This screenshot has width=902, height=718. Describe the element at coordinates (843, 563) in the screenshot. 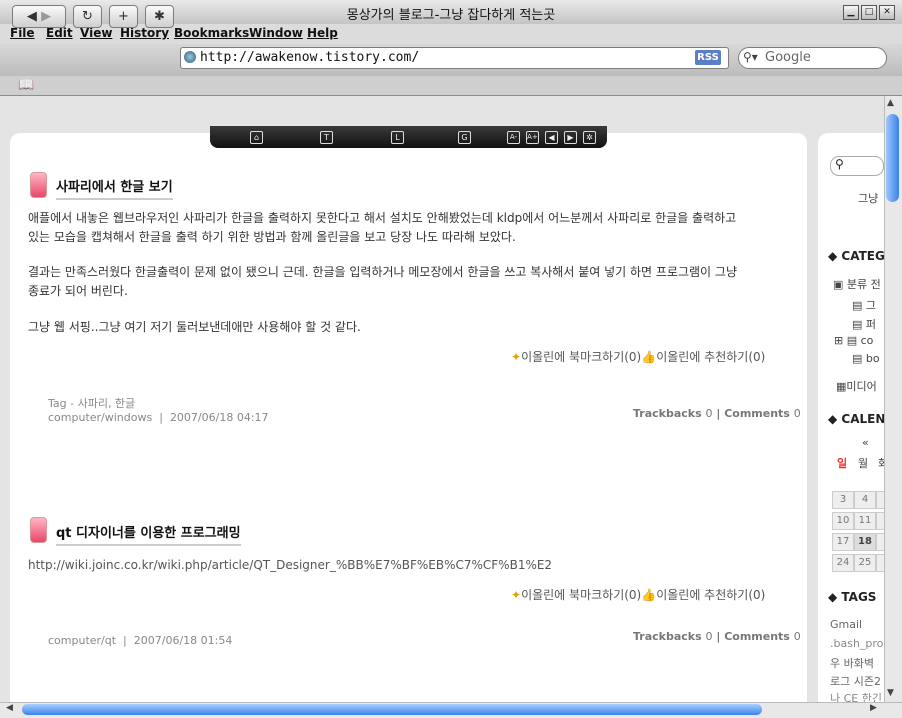

I see `calendar-day: 24` at that location.